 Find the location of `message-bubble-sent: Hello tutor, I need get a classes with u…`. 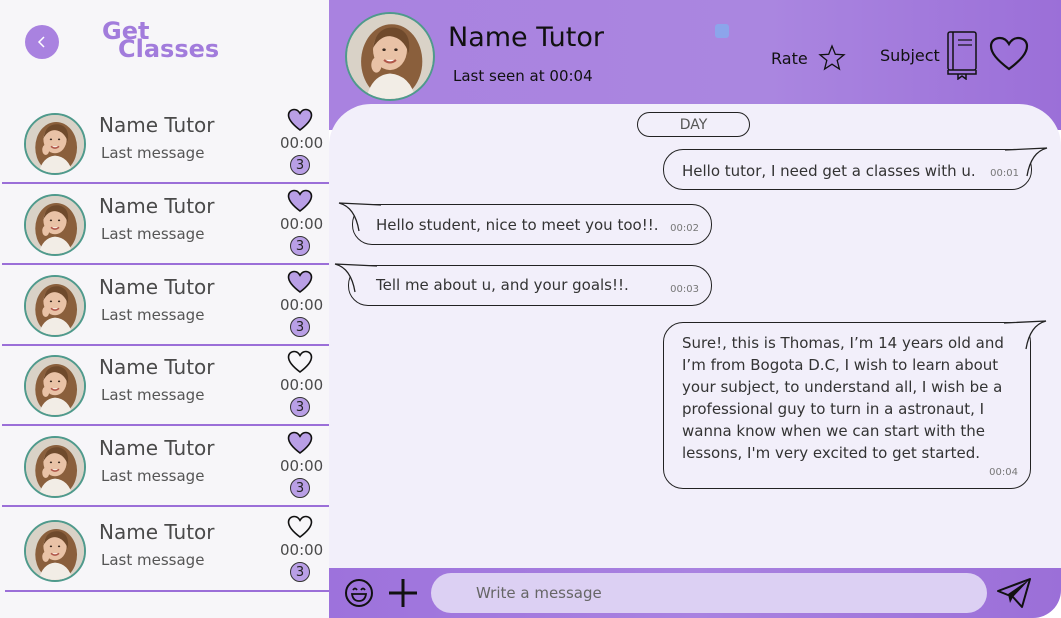

message-bubble-sent: Hello tutor, I need get a classes with u… is located at coordinates (855, 168).